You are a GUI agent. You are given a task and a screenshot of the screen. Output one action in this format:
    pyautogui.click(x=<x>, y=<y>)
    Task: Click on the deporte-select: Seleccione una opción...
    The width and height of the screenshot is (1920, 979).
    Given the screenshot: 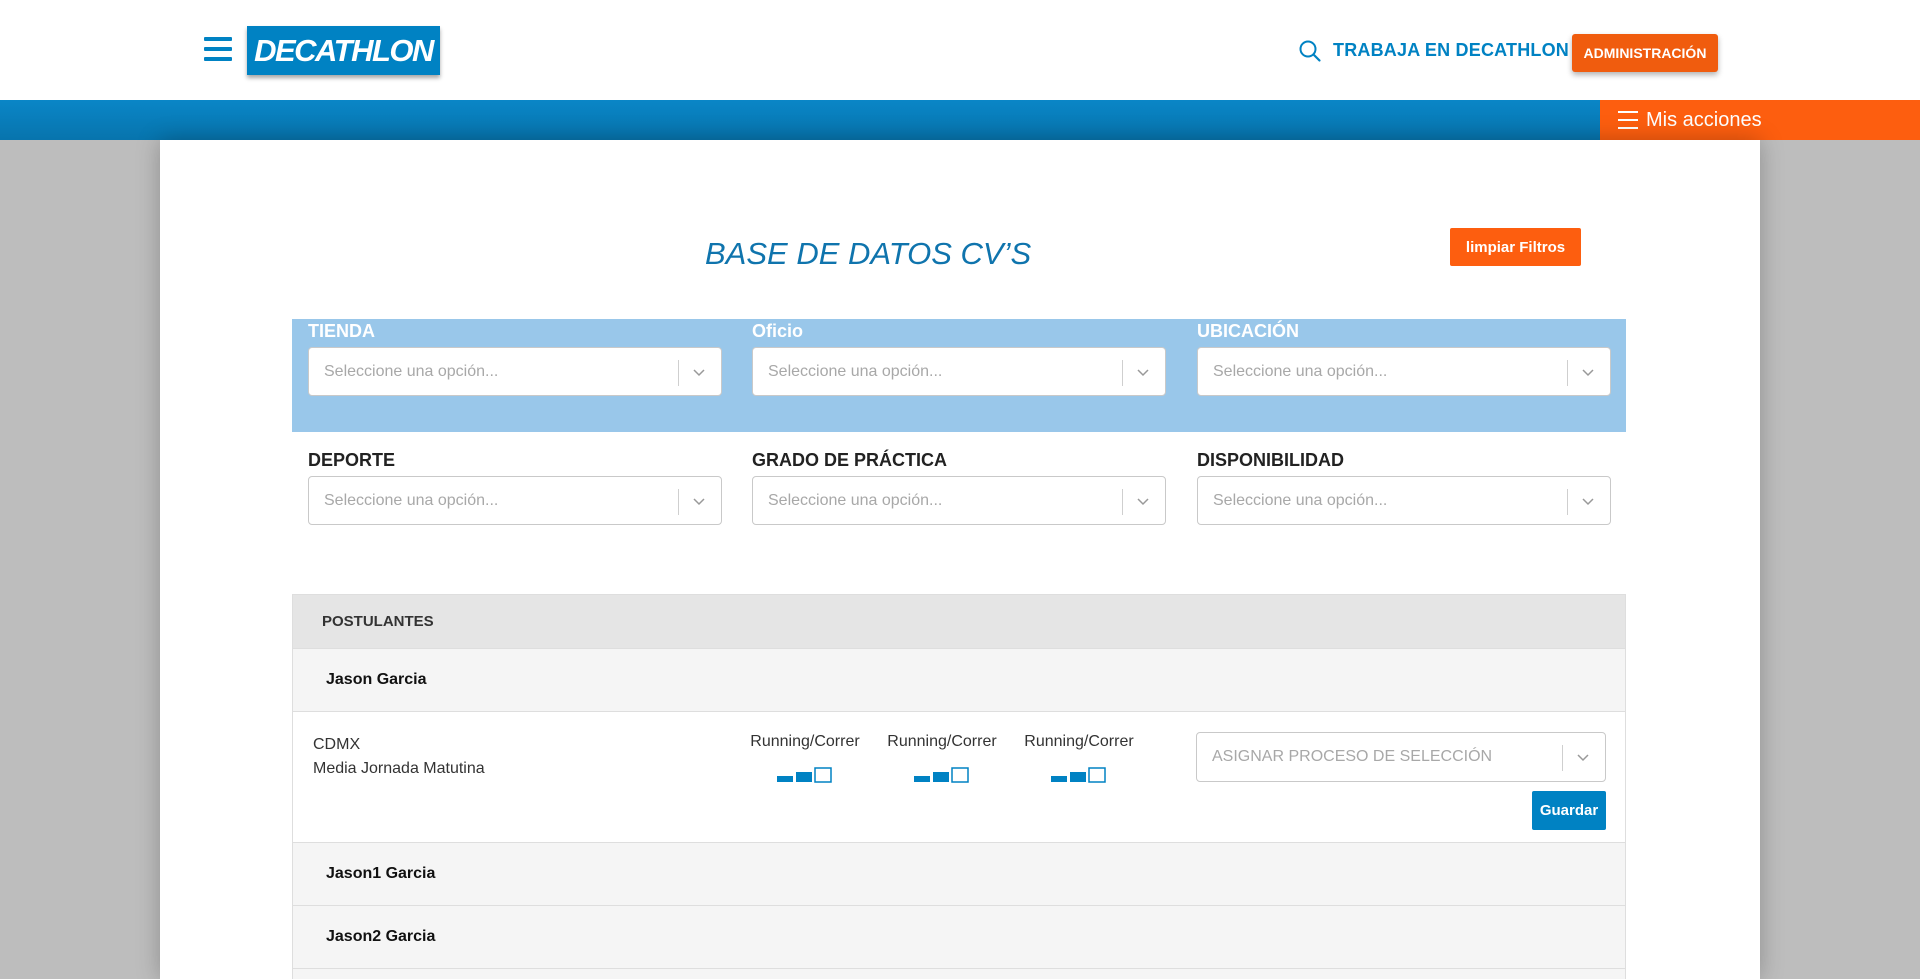 What is the action you would take?
    pyautogui.click(x=515, y=500)
    